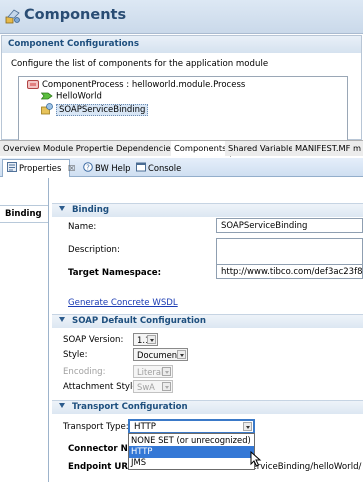 The height and width of the screenshot is (482, 363). Describe the element at coordinates (263, 148) in the screenshot. I see `tab-shared-variables: Shared Variables` at that location.